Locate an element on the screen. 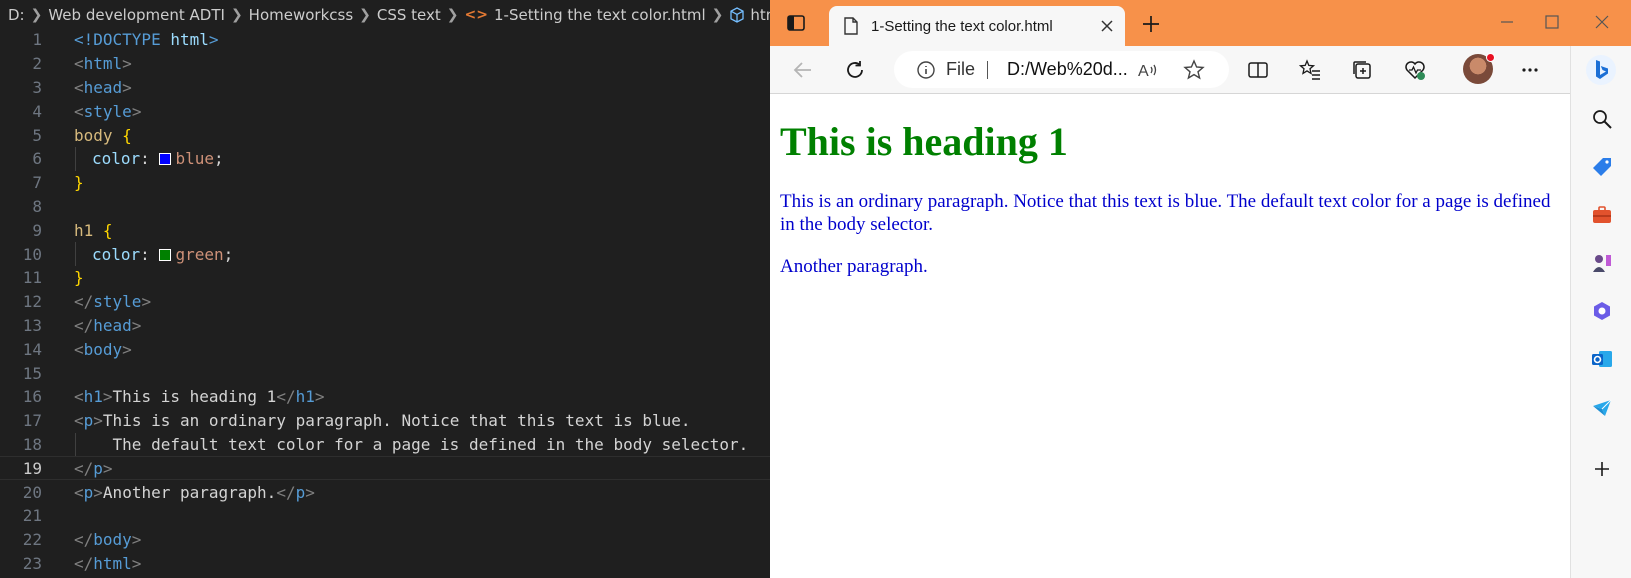  read-aloud-icon: A is located at coordinates (1148, 70).